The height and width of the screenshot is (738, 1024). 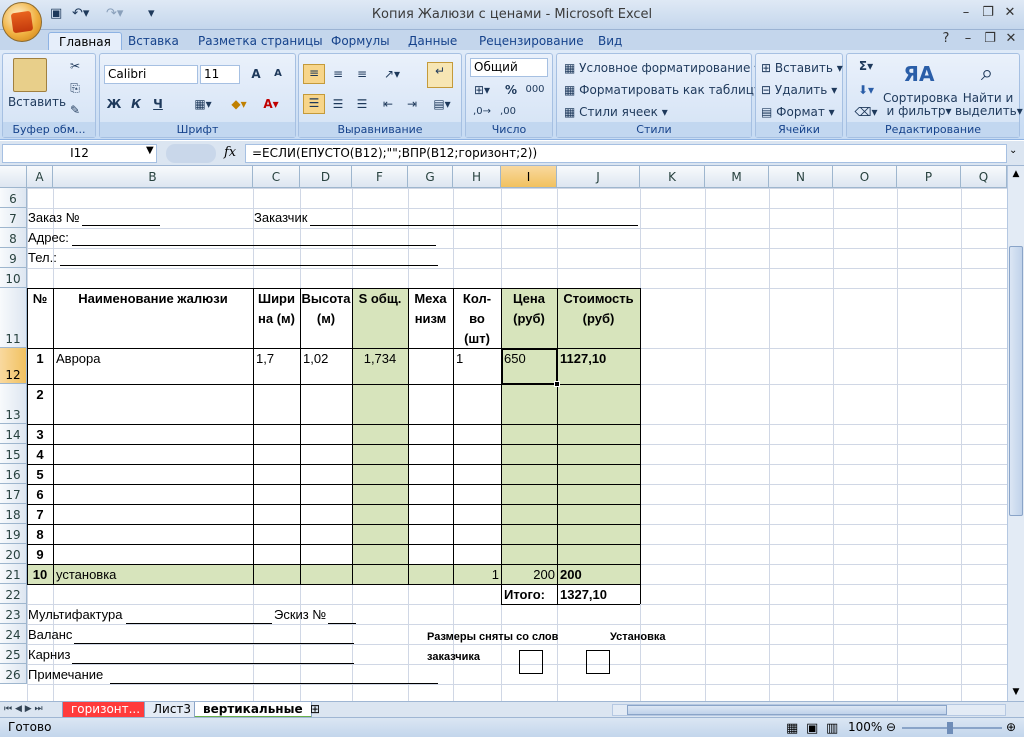 I want to click on zoom-level: 100%, so click(x=865, y=727).